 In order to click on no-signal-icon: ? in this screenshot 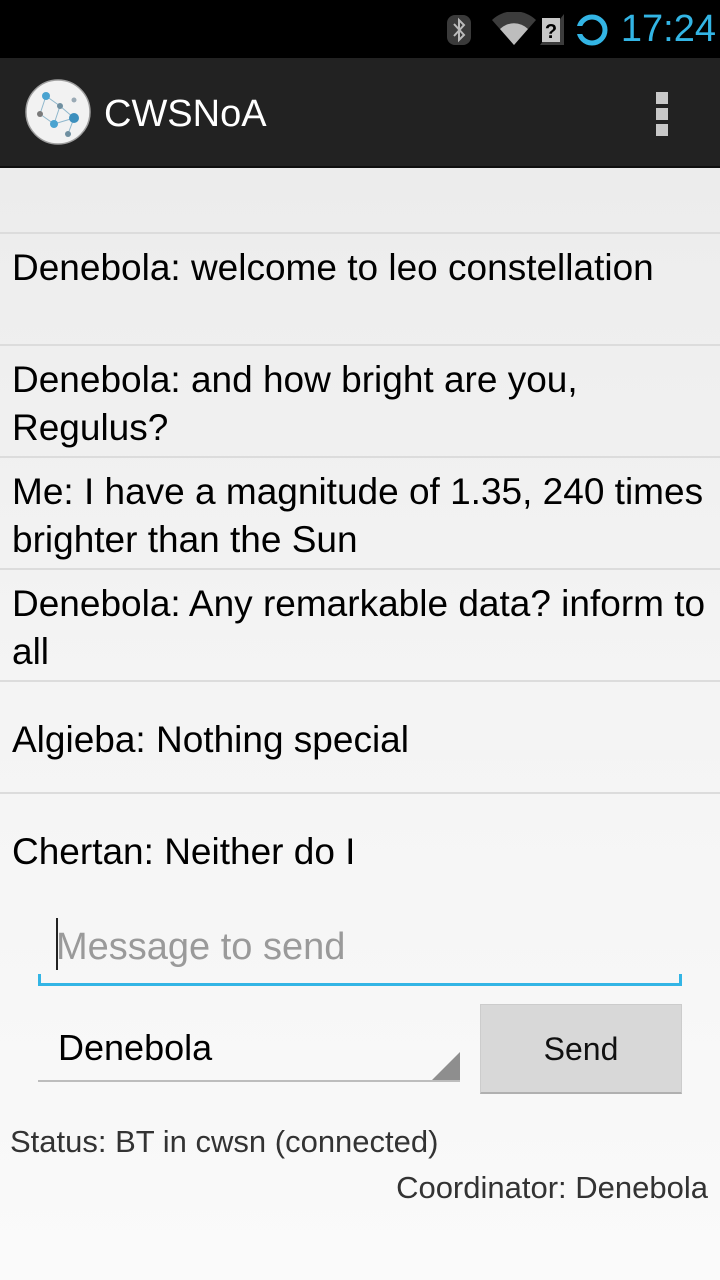, I will do `click(552, 29)`.